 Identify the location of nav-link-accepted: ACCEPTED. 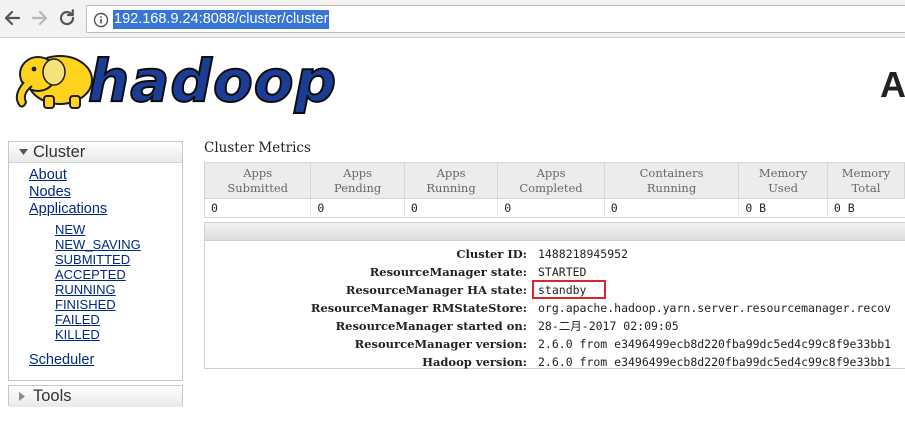
(90, 274).